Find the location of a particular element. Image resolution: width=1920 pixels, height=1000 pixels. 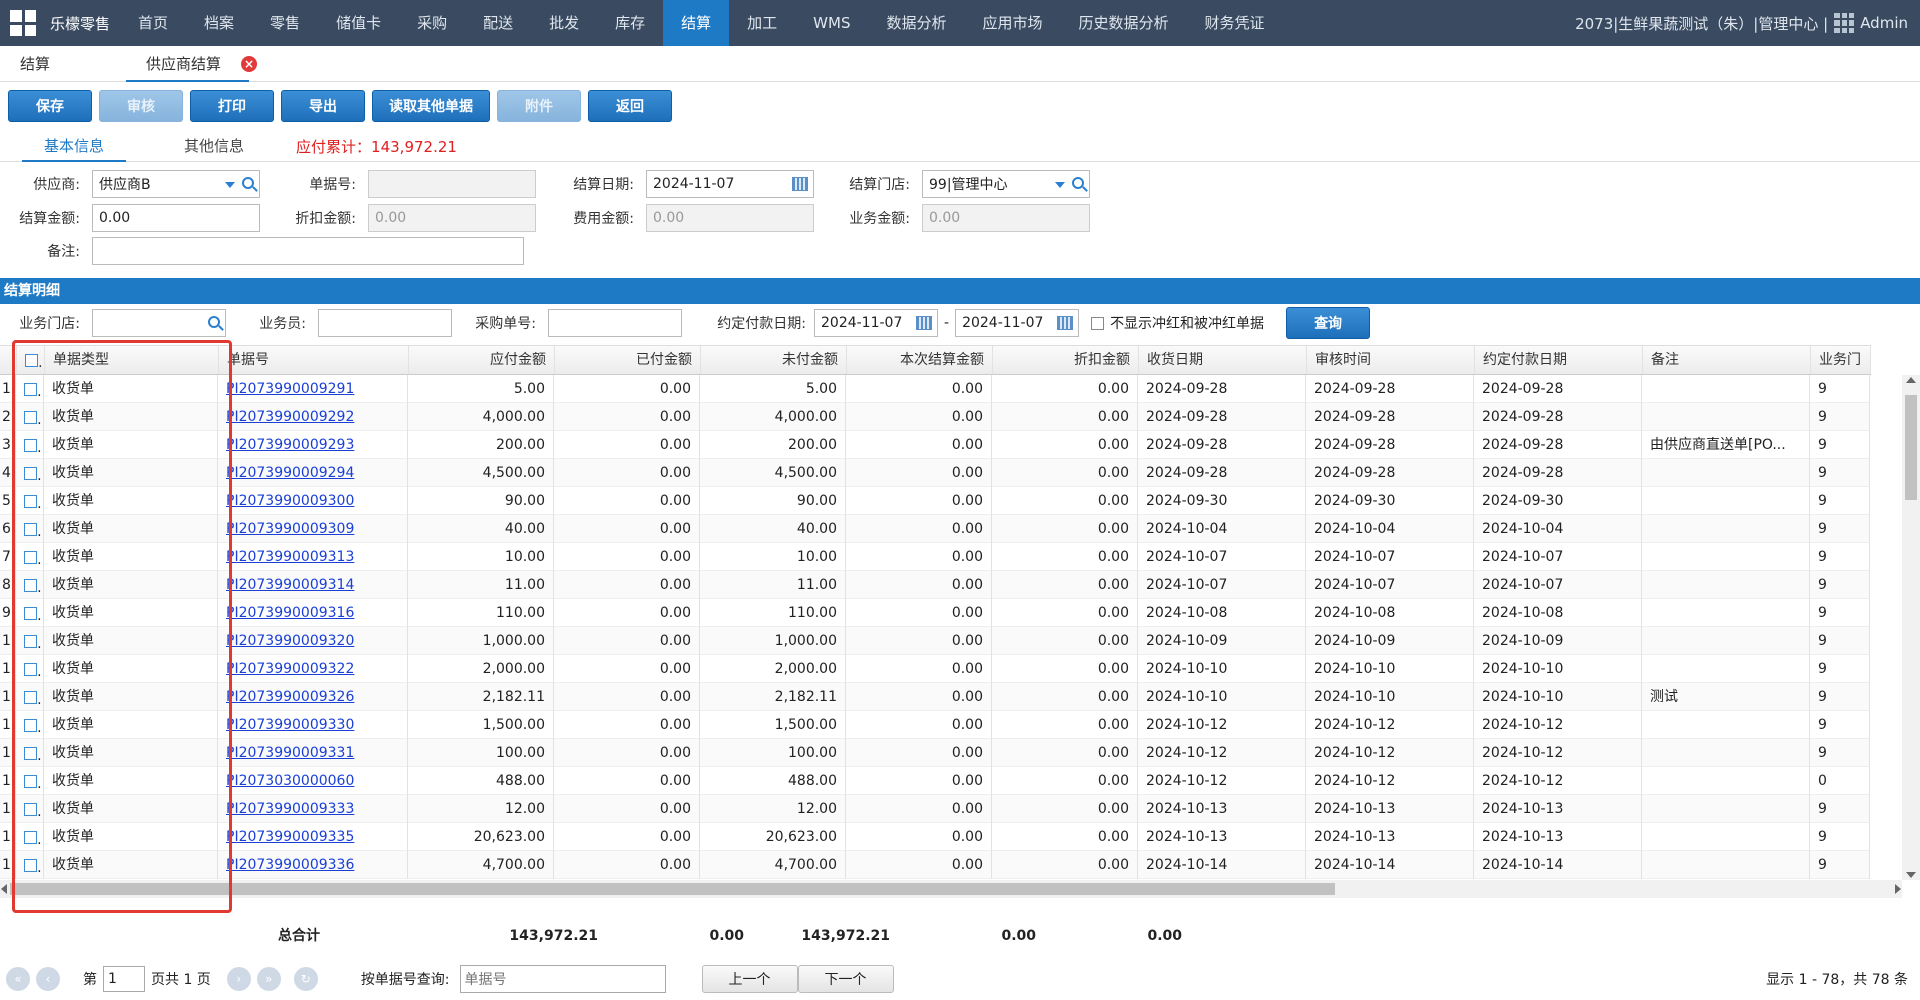

audit-button: 审核 is located at coordinates (141, 106).